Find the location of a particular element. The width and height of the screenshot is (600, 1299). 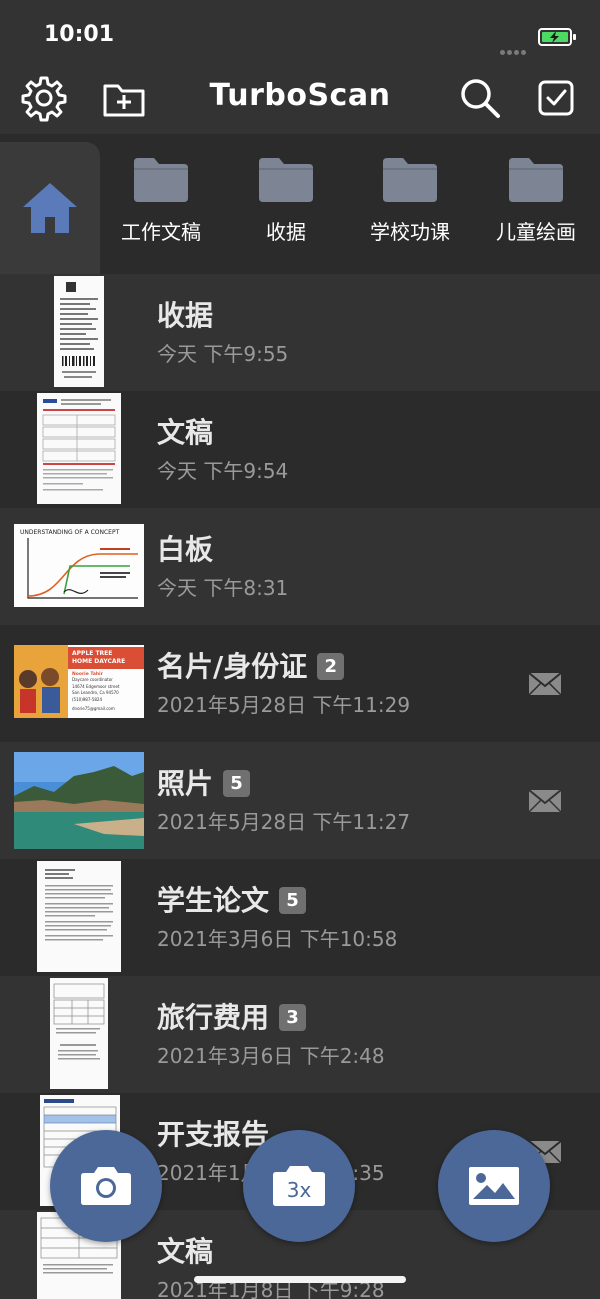

import-image-button is located at coordinates (494, 1186).